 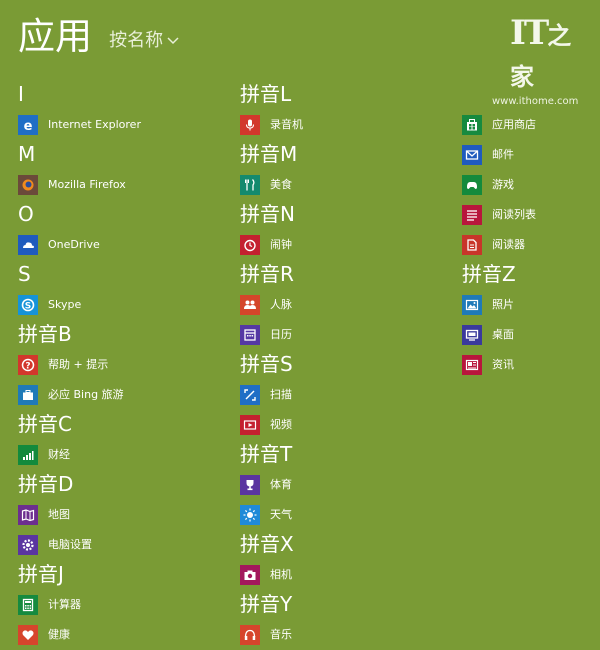 I want to click on app-label: 阅读列表, so click(x=514, y=214).